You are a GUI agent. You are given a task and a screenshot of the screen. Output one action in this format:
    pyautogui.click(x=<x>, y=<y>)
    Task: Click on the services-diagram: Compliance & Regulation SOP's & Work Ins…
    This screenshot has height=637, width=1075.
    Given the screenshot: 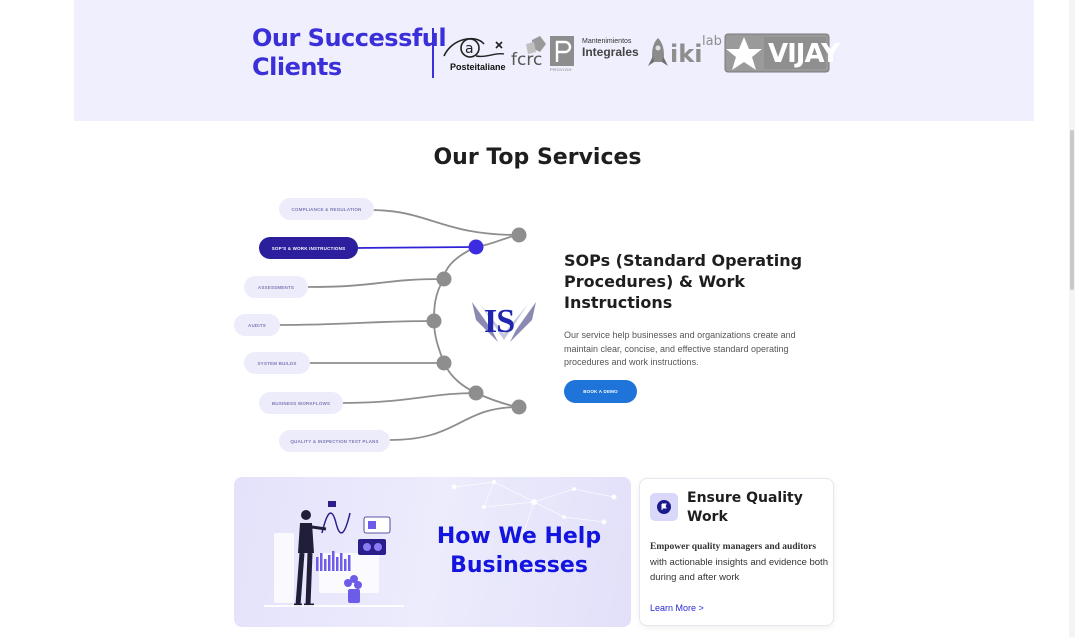 What is the action you would take?
    pyautogui.click(x=390, y=325)
    